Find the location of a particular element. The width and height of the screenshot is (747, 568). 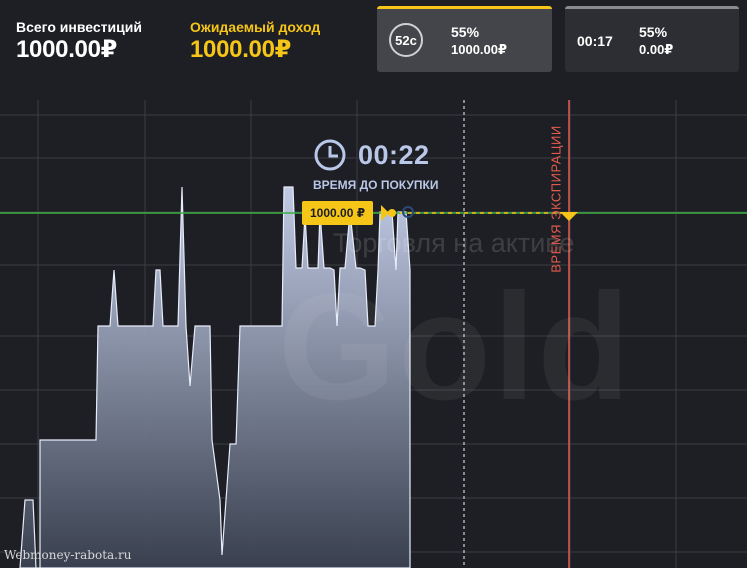

clock-icon is located at coordinates (330, 155).